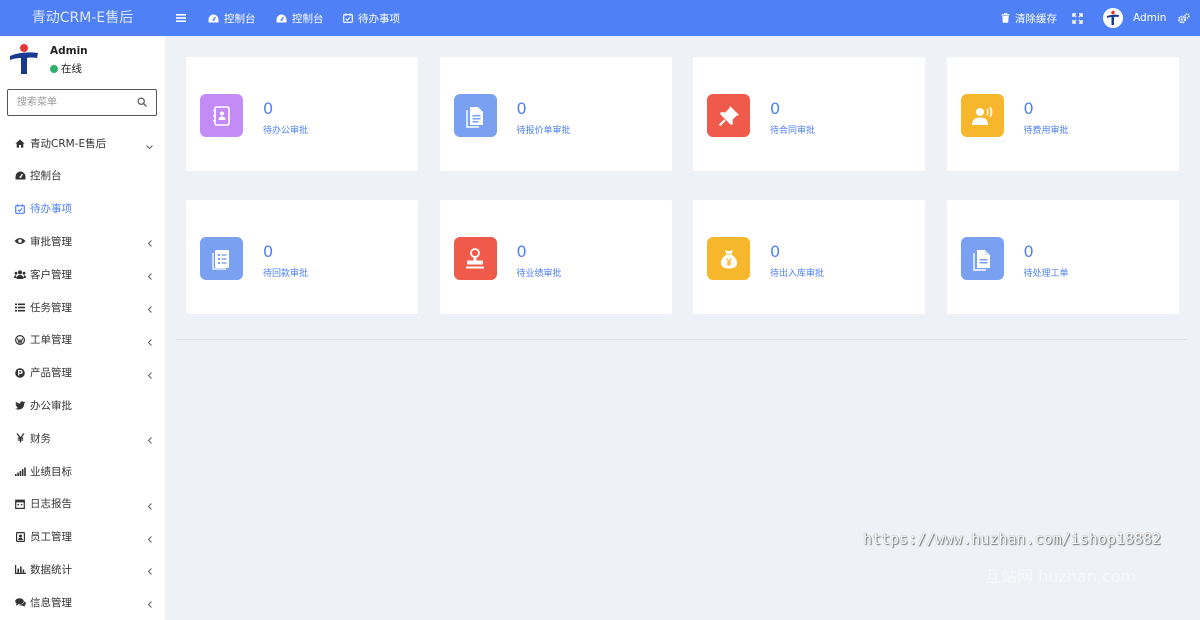 The image size is (1200, 620). I want to click on menu-icon, so click(181, 18).